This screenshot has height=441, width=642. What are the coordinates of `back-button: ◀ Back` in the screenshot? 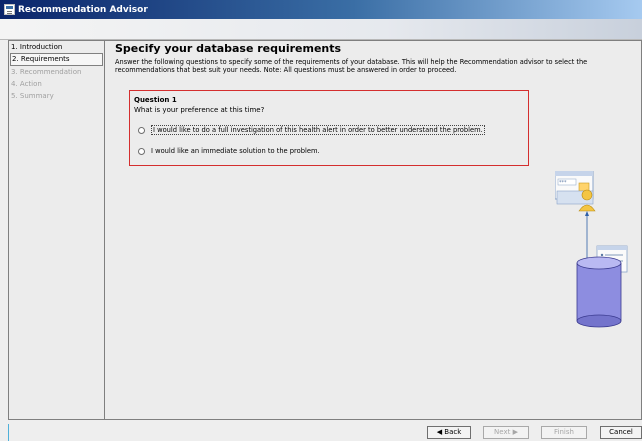 It's located at (449, 432).